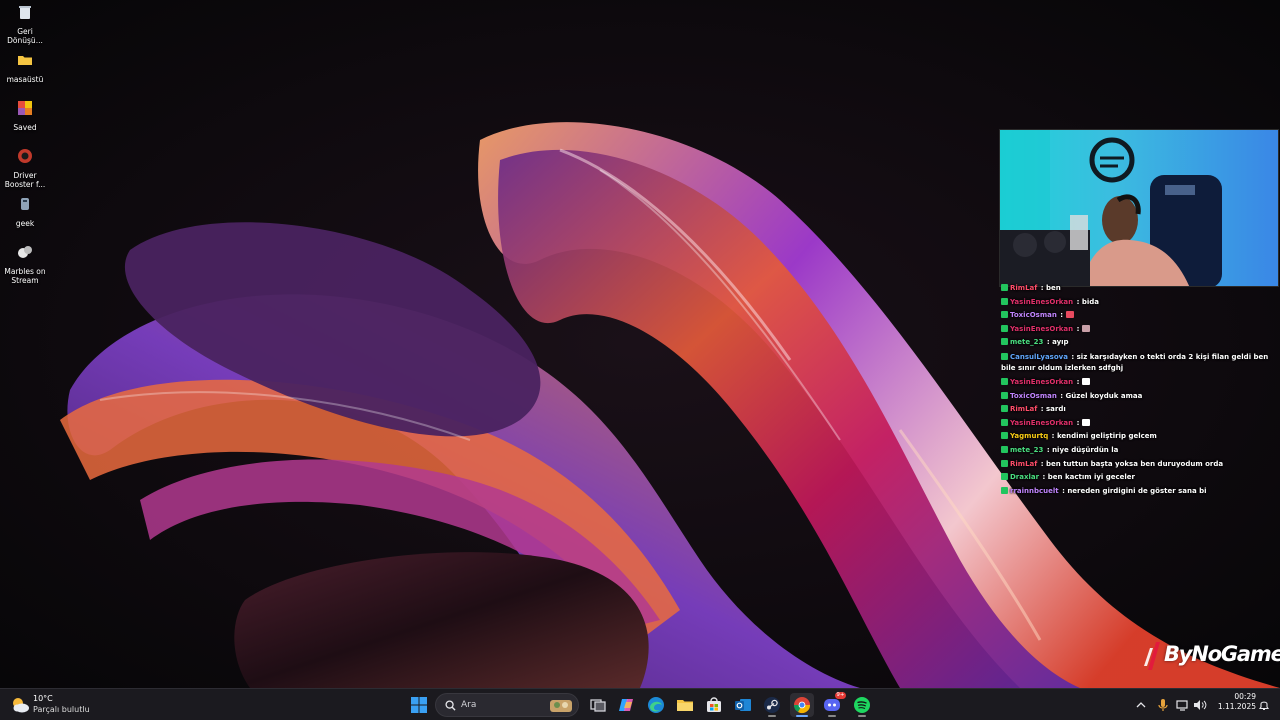  Describe the element at coordinates (507, 705) in the screenshot. I see `taskbar-search-box: Ara` at that location.